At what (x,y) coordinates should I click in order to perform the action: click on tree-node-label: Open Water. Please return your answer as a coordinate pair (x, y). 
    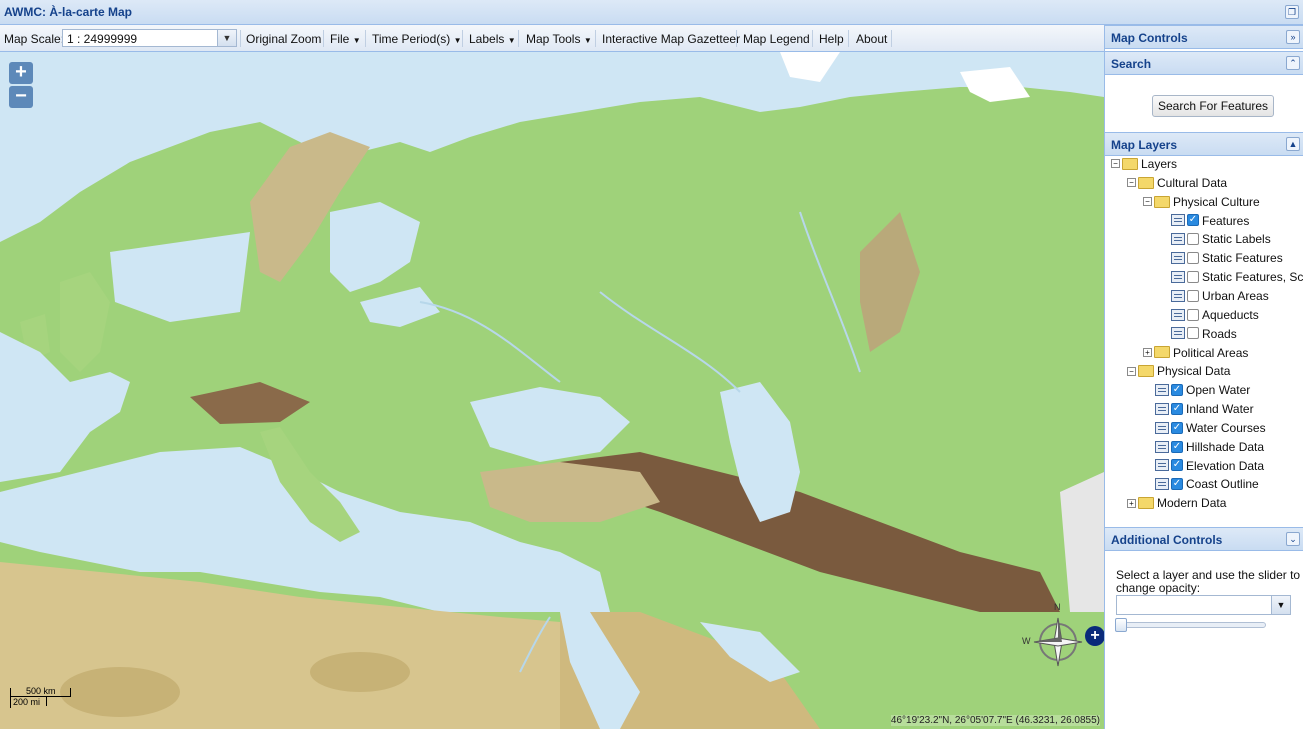
    Looking at the image, I should click on (1218, 390).